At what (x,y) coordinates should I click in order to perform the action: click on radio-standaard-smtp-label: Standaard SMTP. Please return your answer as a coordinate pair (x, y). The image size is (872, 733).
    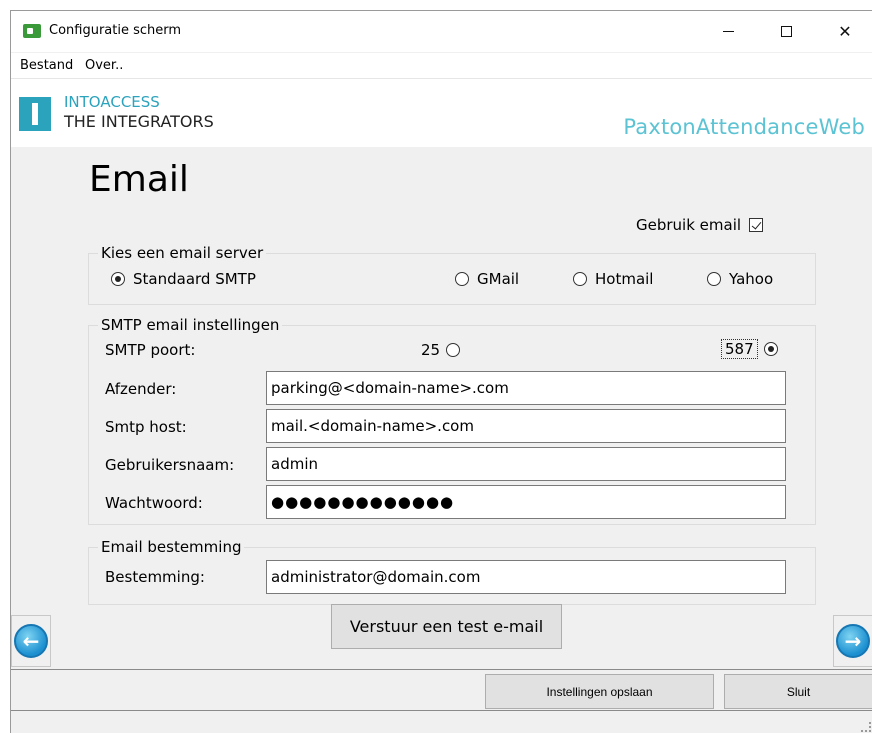
    Looking at the image, I should click on (194, 279).